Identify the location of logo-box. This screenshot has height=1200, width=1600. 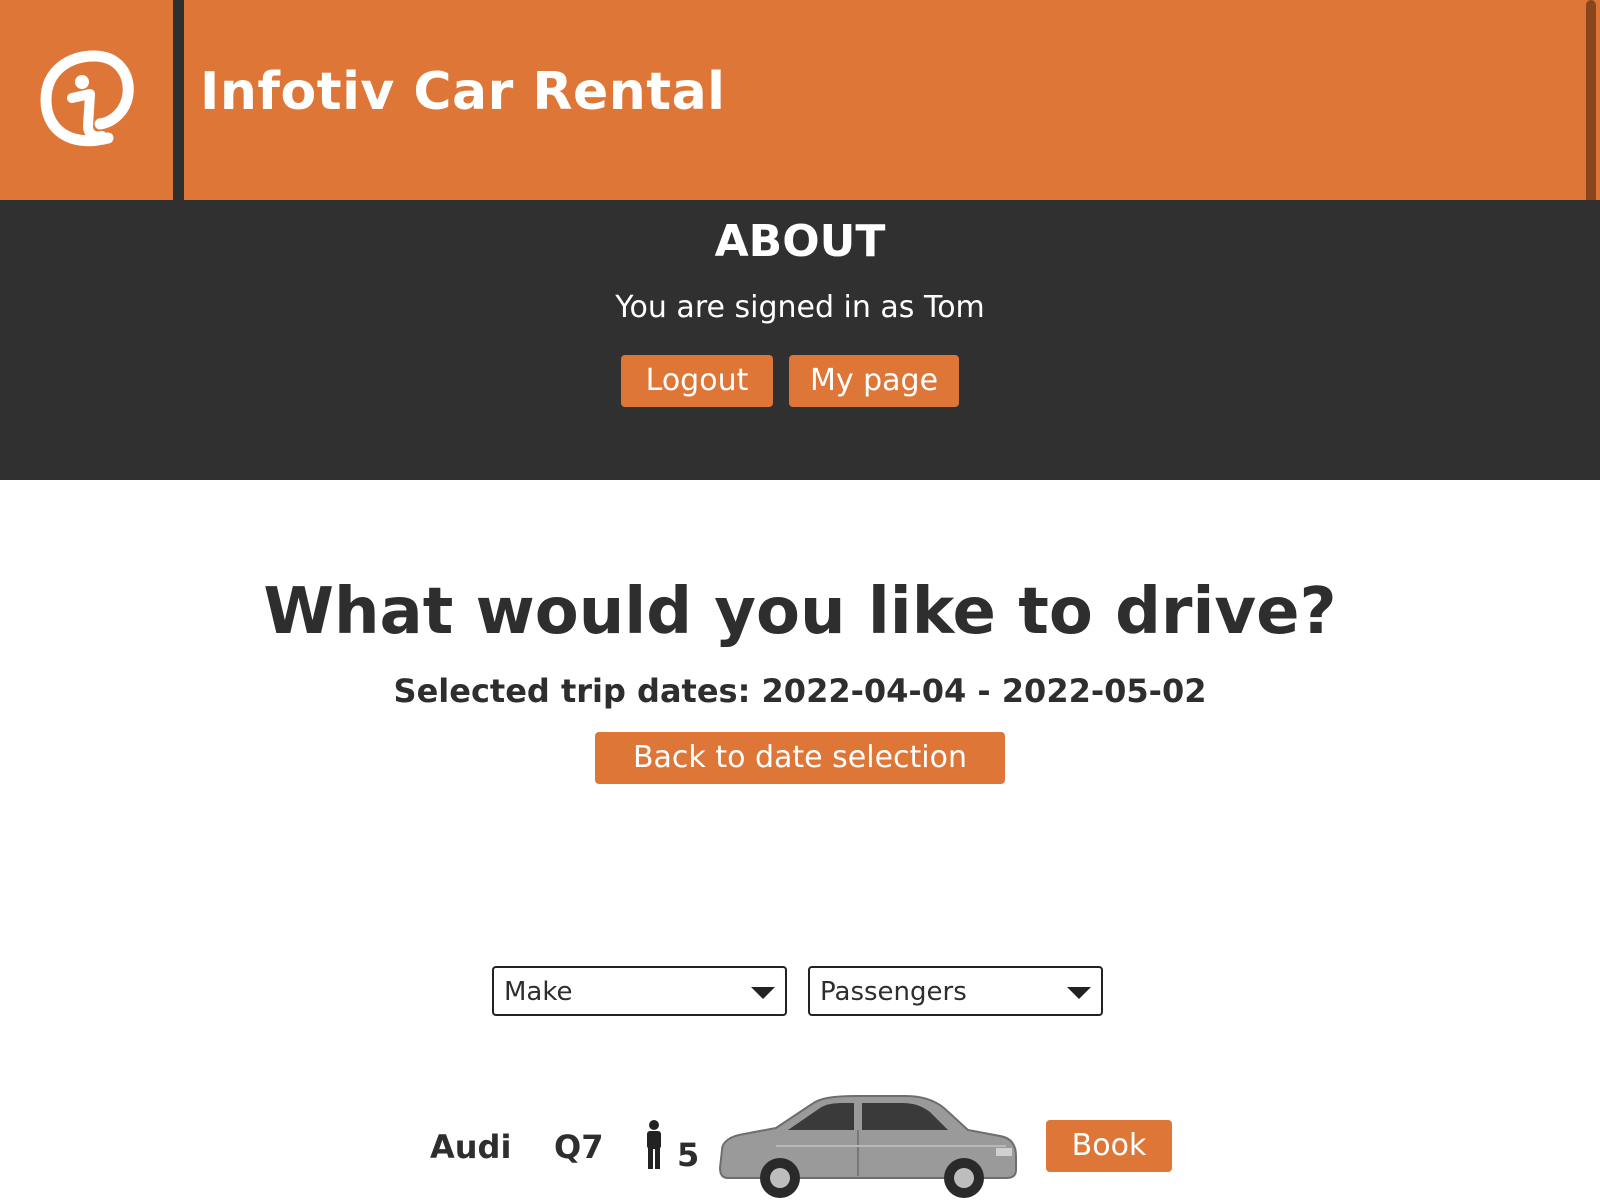
(86, 100).